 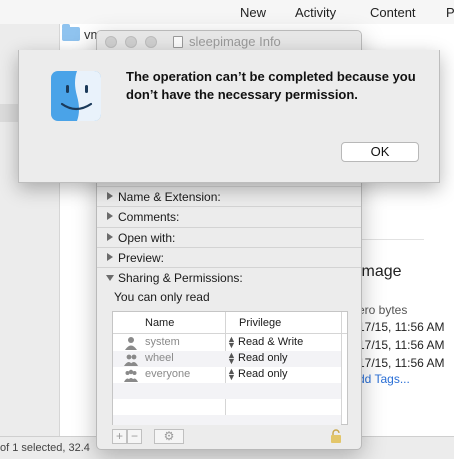 I want to click on close-button, so click(x=111, y=42).